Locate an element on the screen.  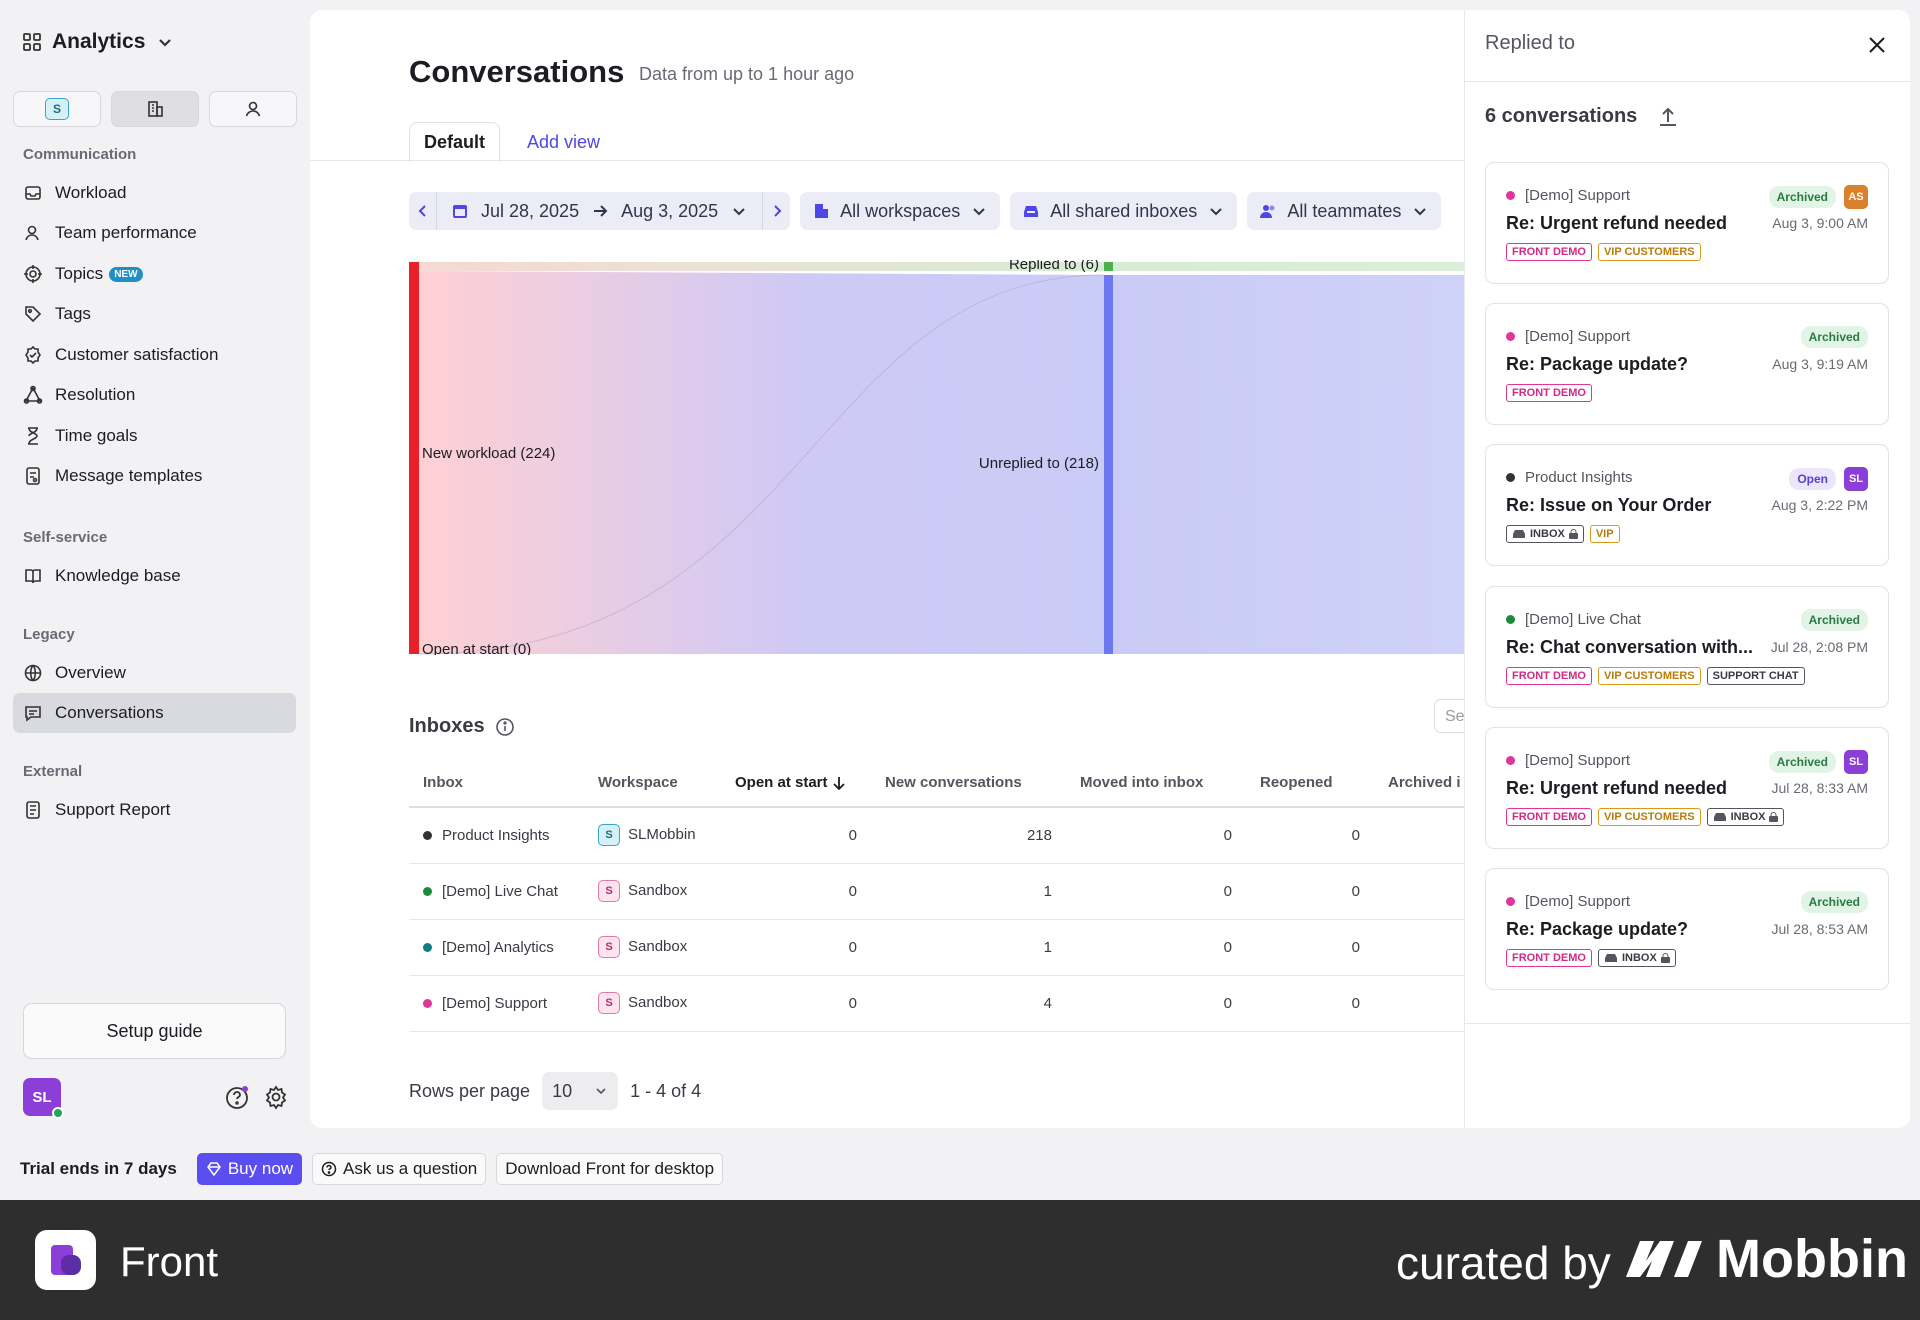
footer-banner: Front curated by Mobbin is located at coordinates (960, 1260).